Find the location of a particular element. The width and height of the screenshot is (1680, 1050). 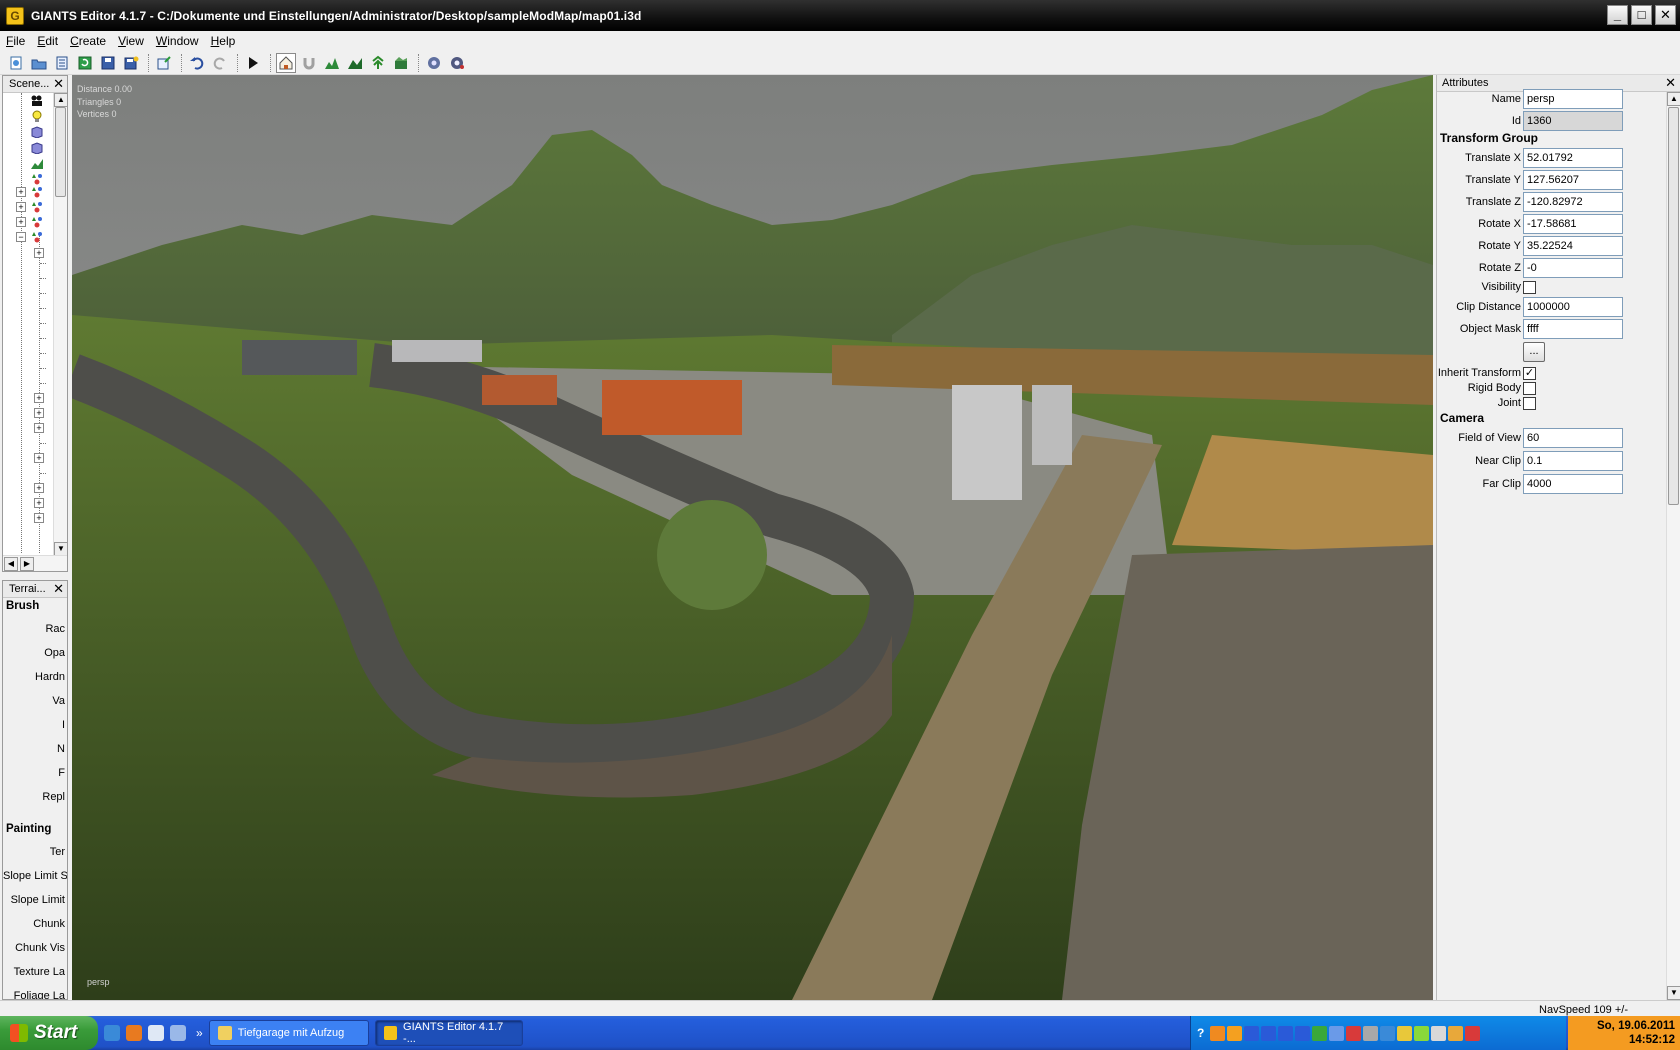

menu-edit: Edit is located at coordinates (47, 41).